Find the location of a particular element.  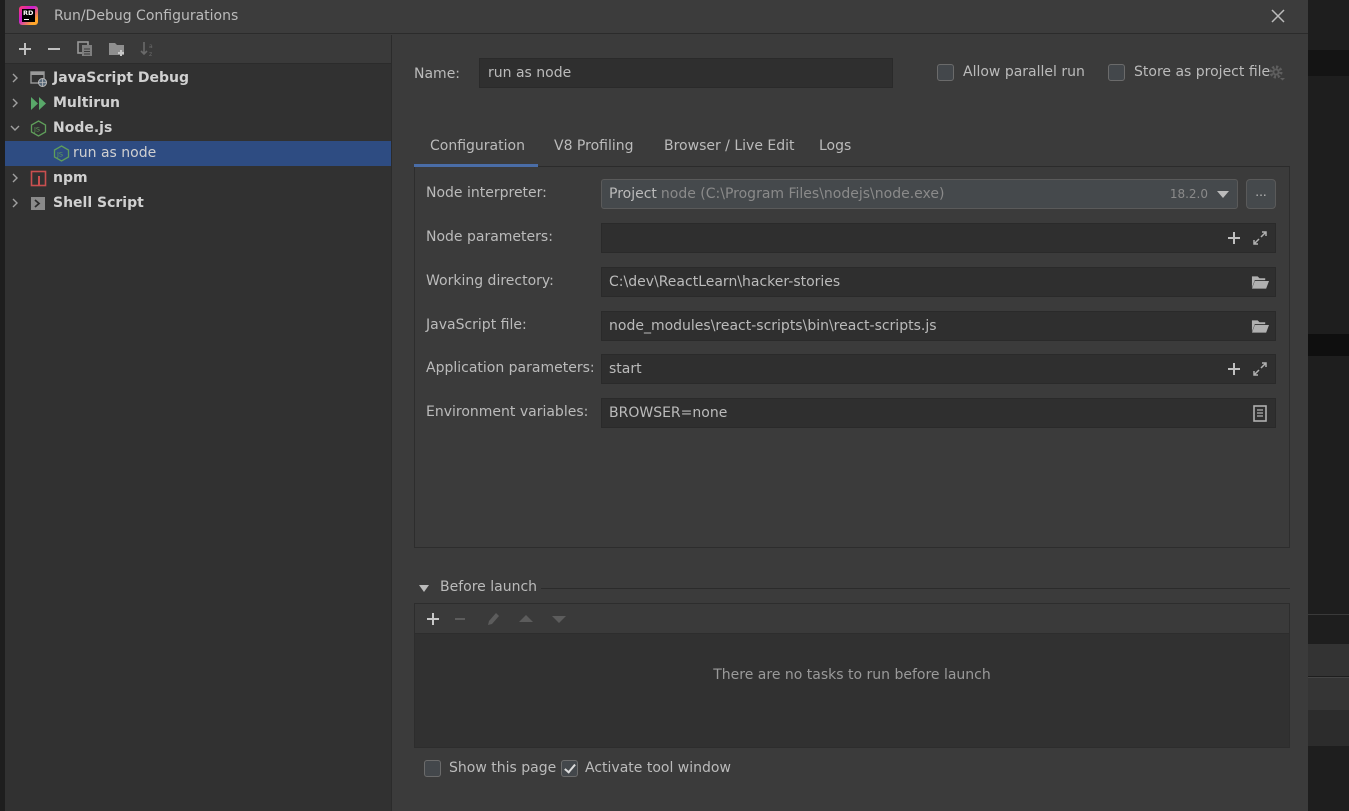

before-launch-title: Before launch is located at coordinates (488, 587).